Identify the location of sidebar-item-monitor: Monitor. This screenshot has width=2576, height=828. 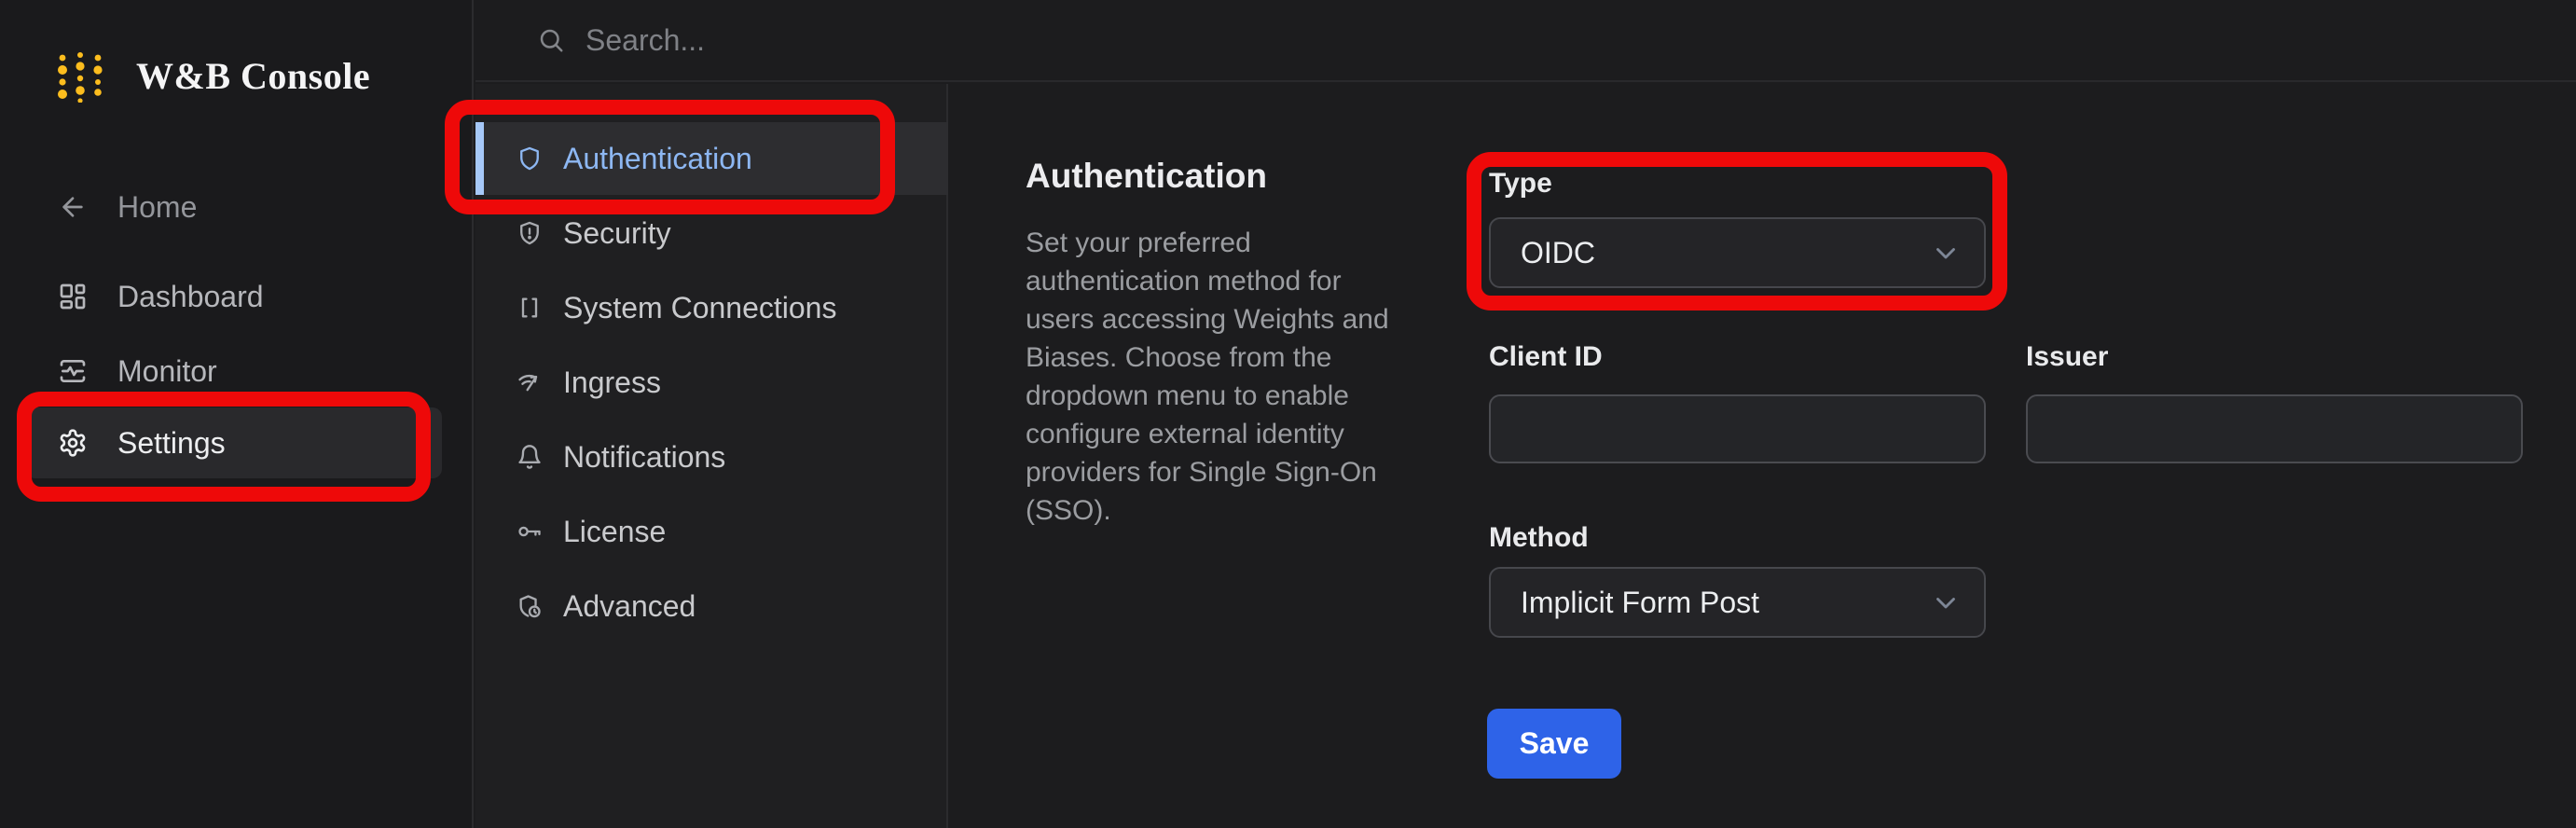
(234, 371).